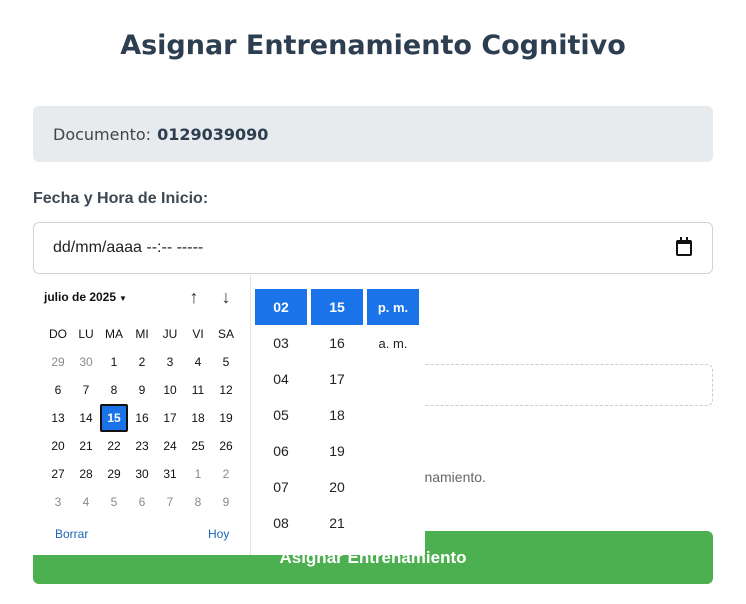  What do you see at coordinates (86, 446) in the screenshot?
I see `calendar-day: 21` at bounding box center [86, 446].